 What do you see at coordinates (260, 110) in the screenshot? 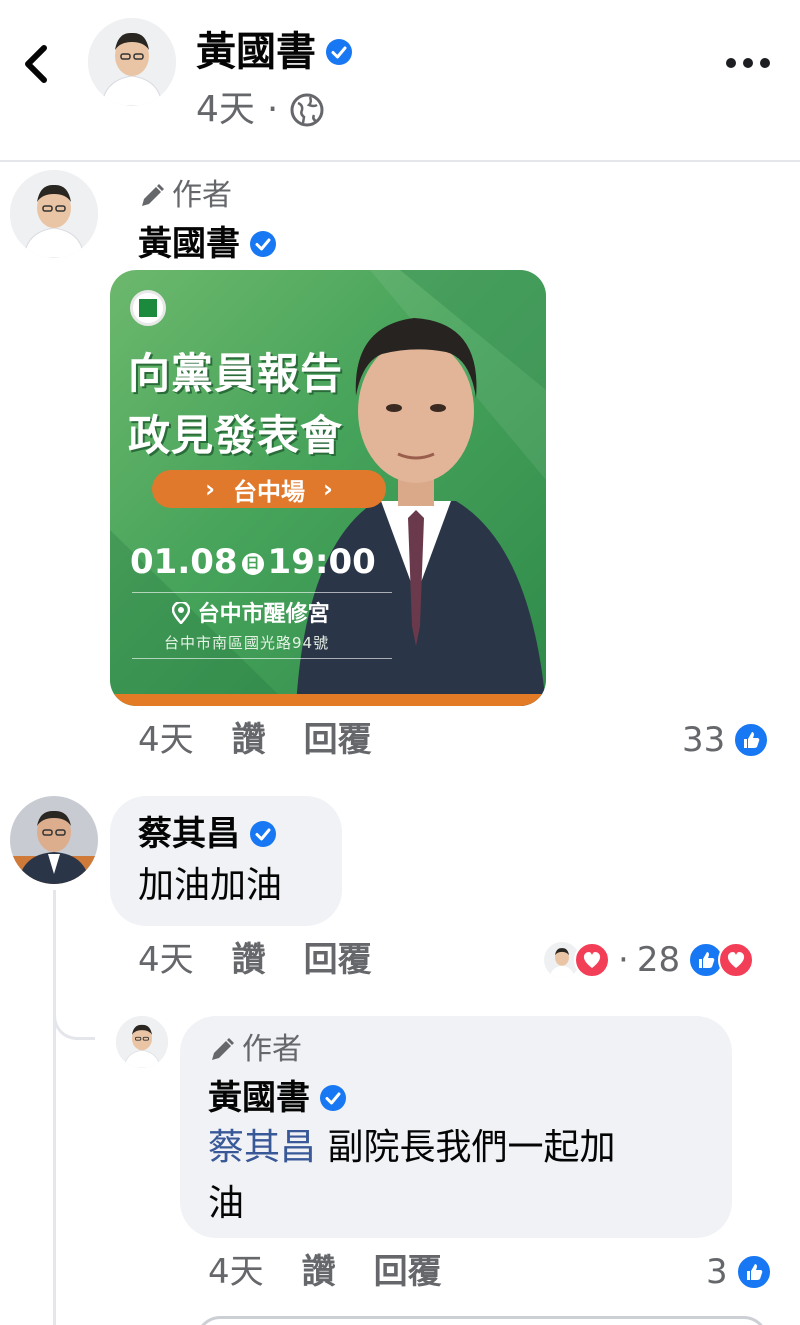
I see `post-meta: 4天 ·` at bounding box center [260, 110].